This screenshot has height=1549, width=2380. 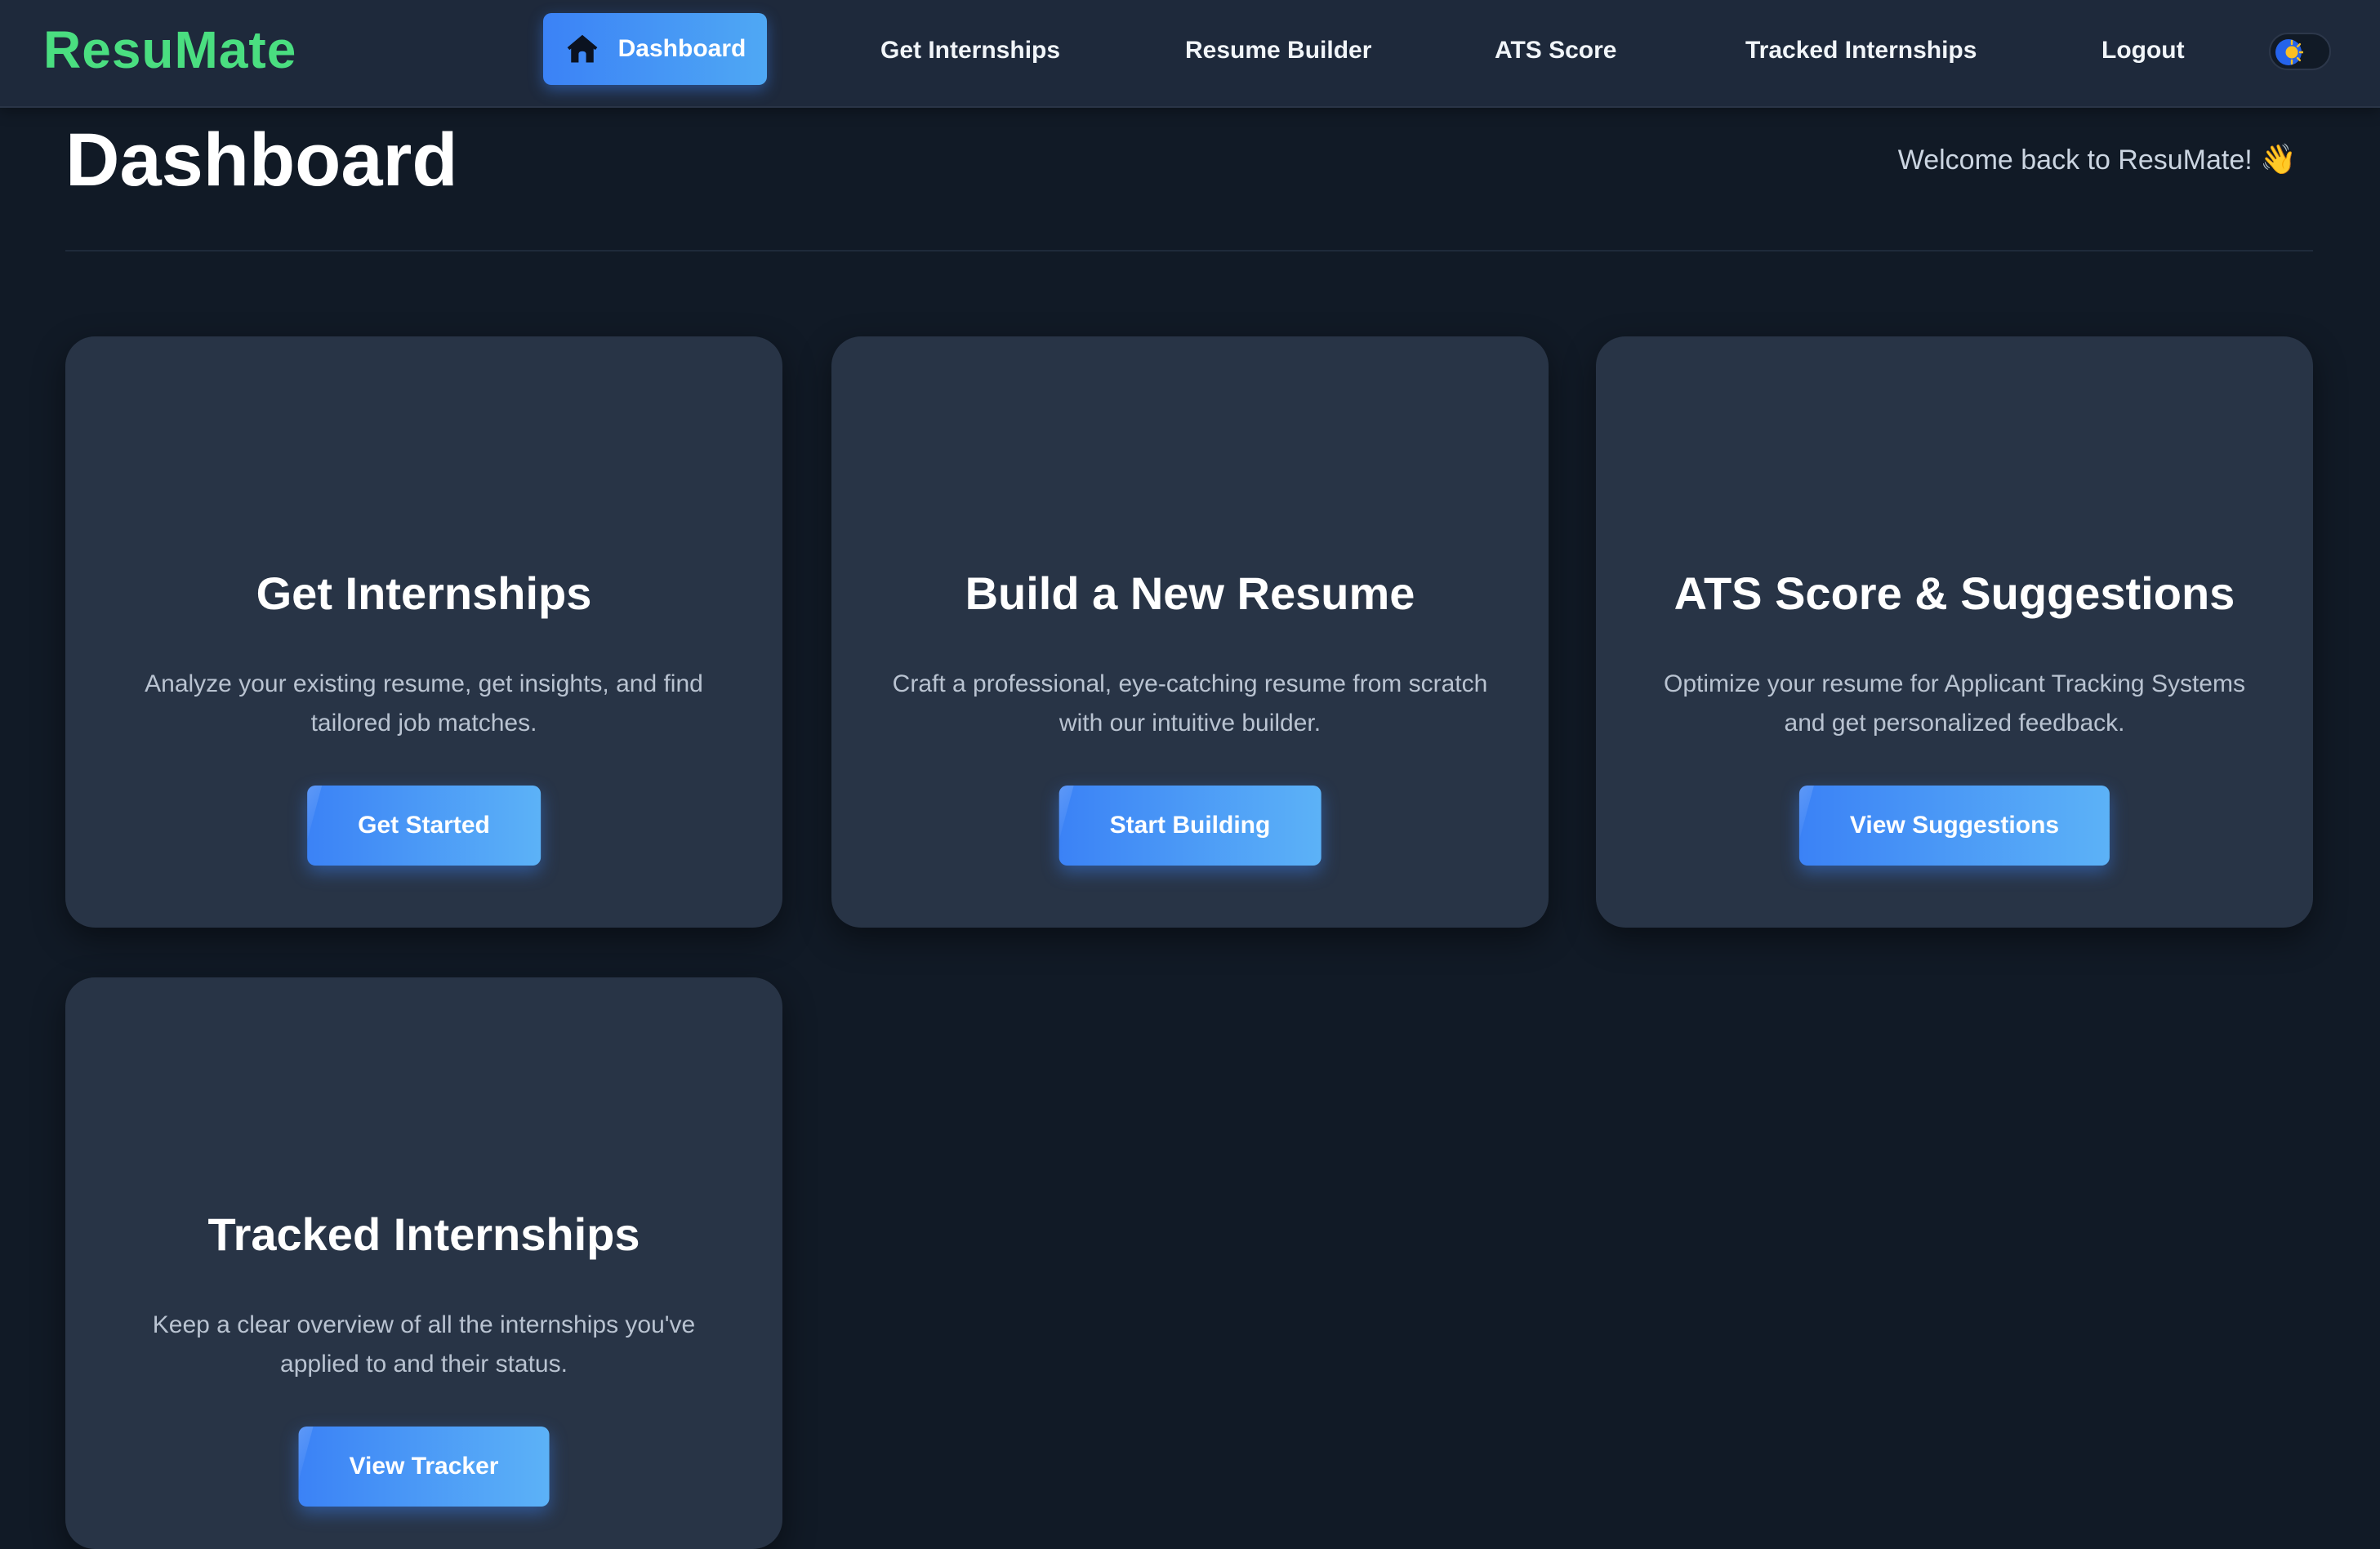 What do you see at coordinates (2278, 159) in the screenshot?
I see `wave-icon: 👋` at bounding box center [2278, 159].